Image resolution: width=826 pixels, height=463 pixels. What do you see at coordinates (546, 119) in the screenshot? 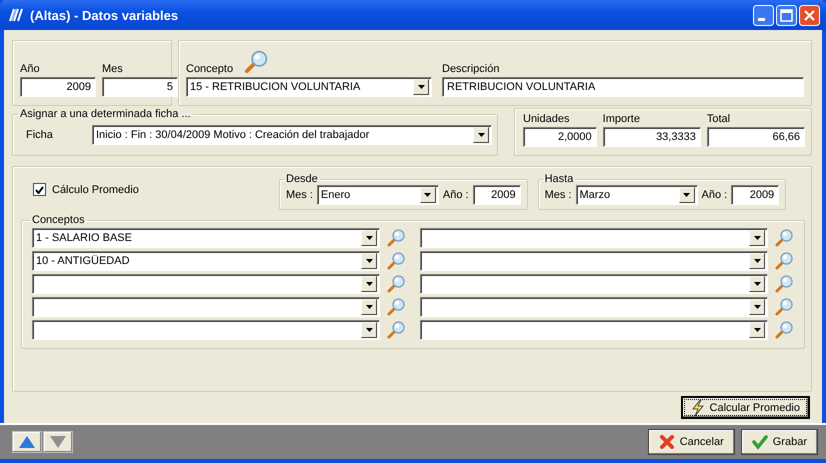
I see `field-label: Unidades` at bounding box center [546, 119].